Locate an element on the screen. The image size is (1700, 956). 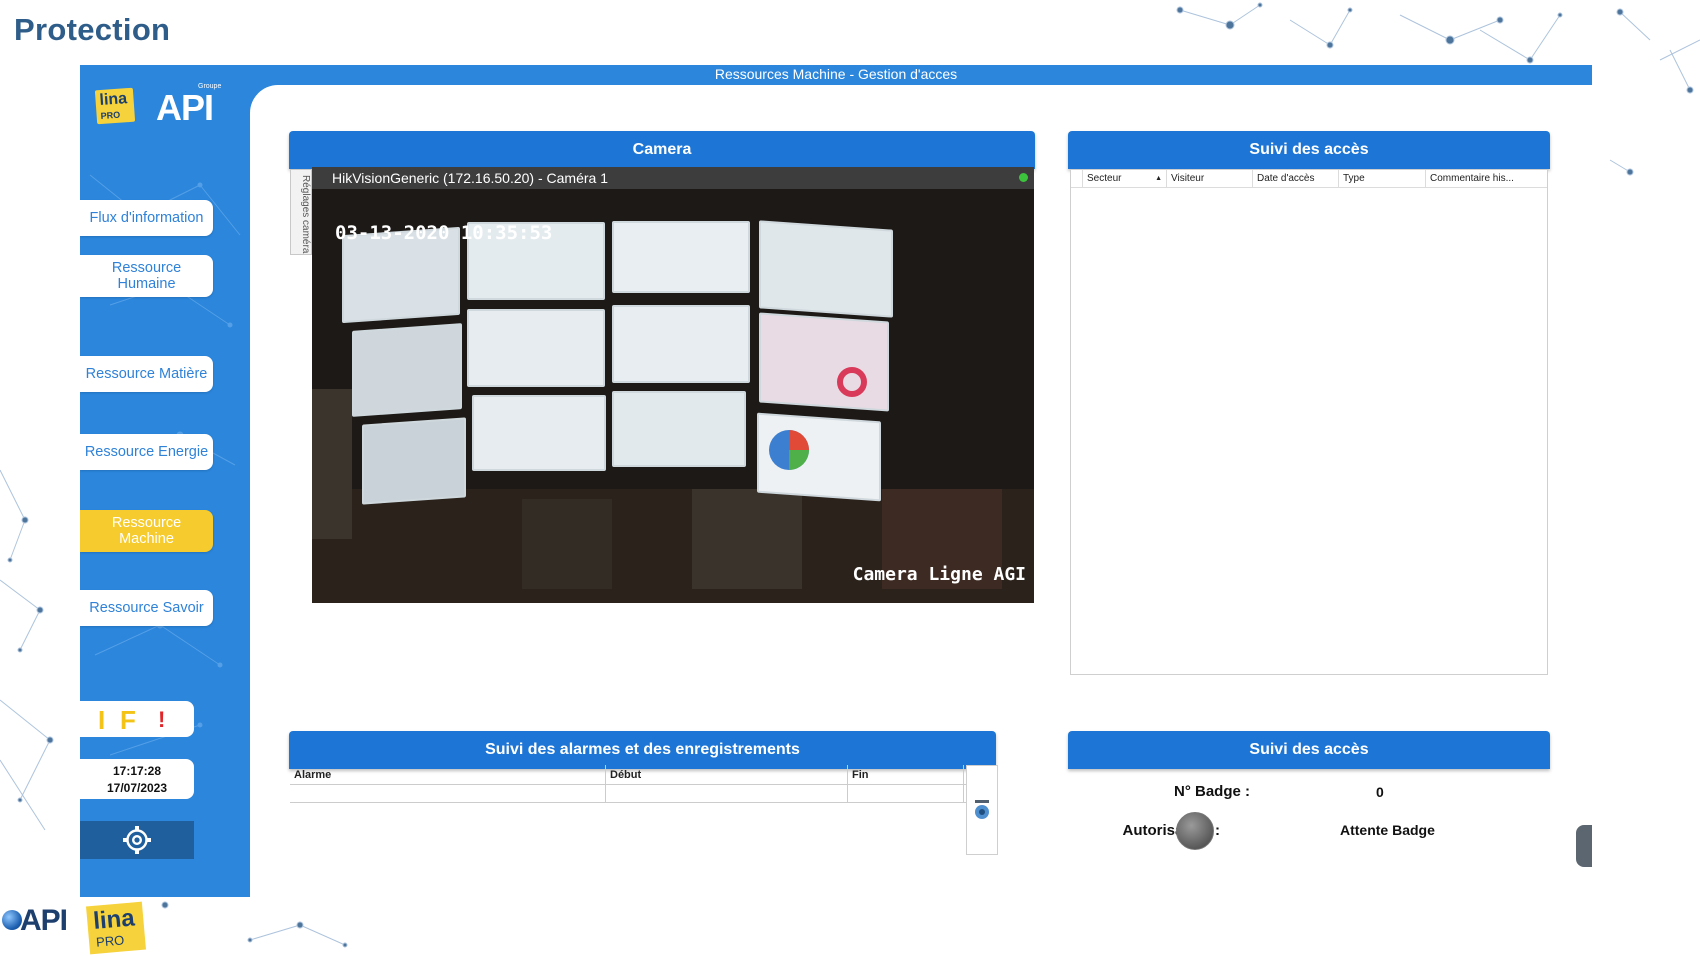
pie-chart-graphic is located at coordinates (789, 450).